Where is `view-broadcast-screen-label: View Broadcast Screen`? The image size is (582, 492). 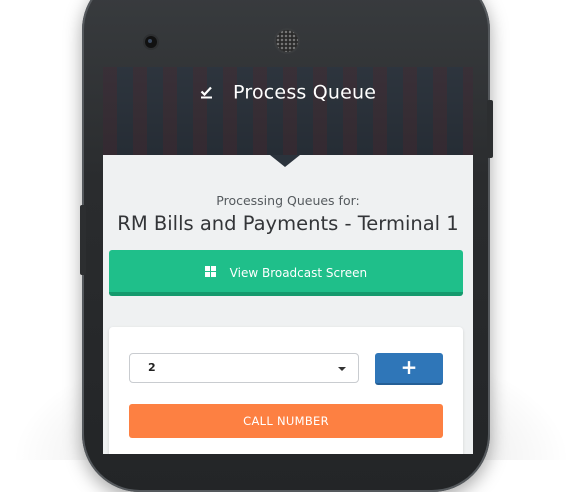 view-broadcast-screen-label: View Broadcast Screen is located at coordinates (298, 273).